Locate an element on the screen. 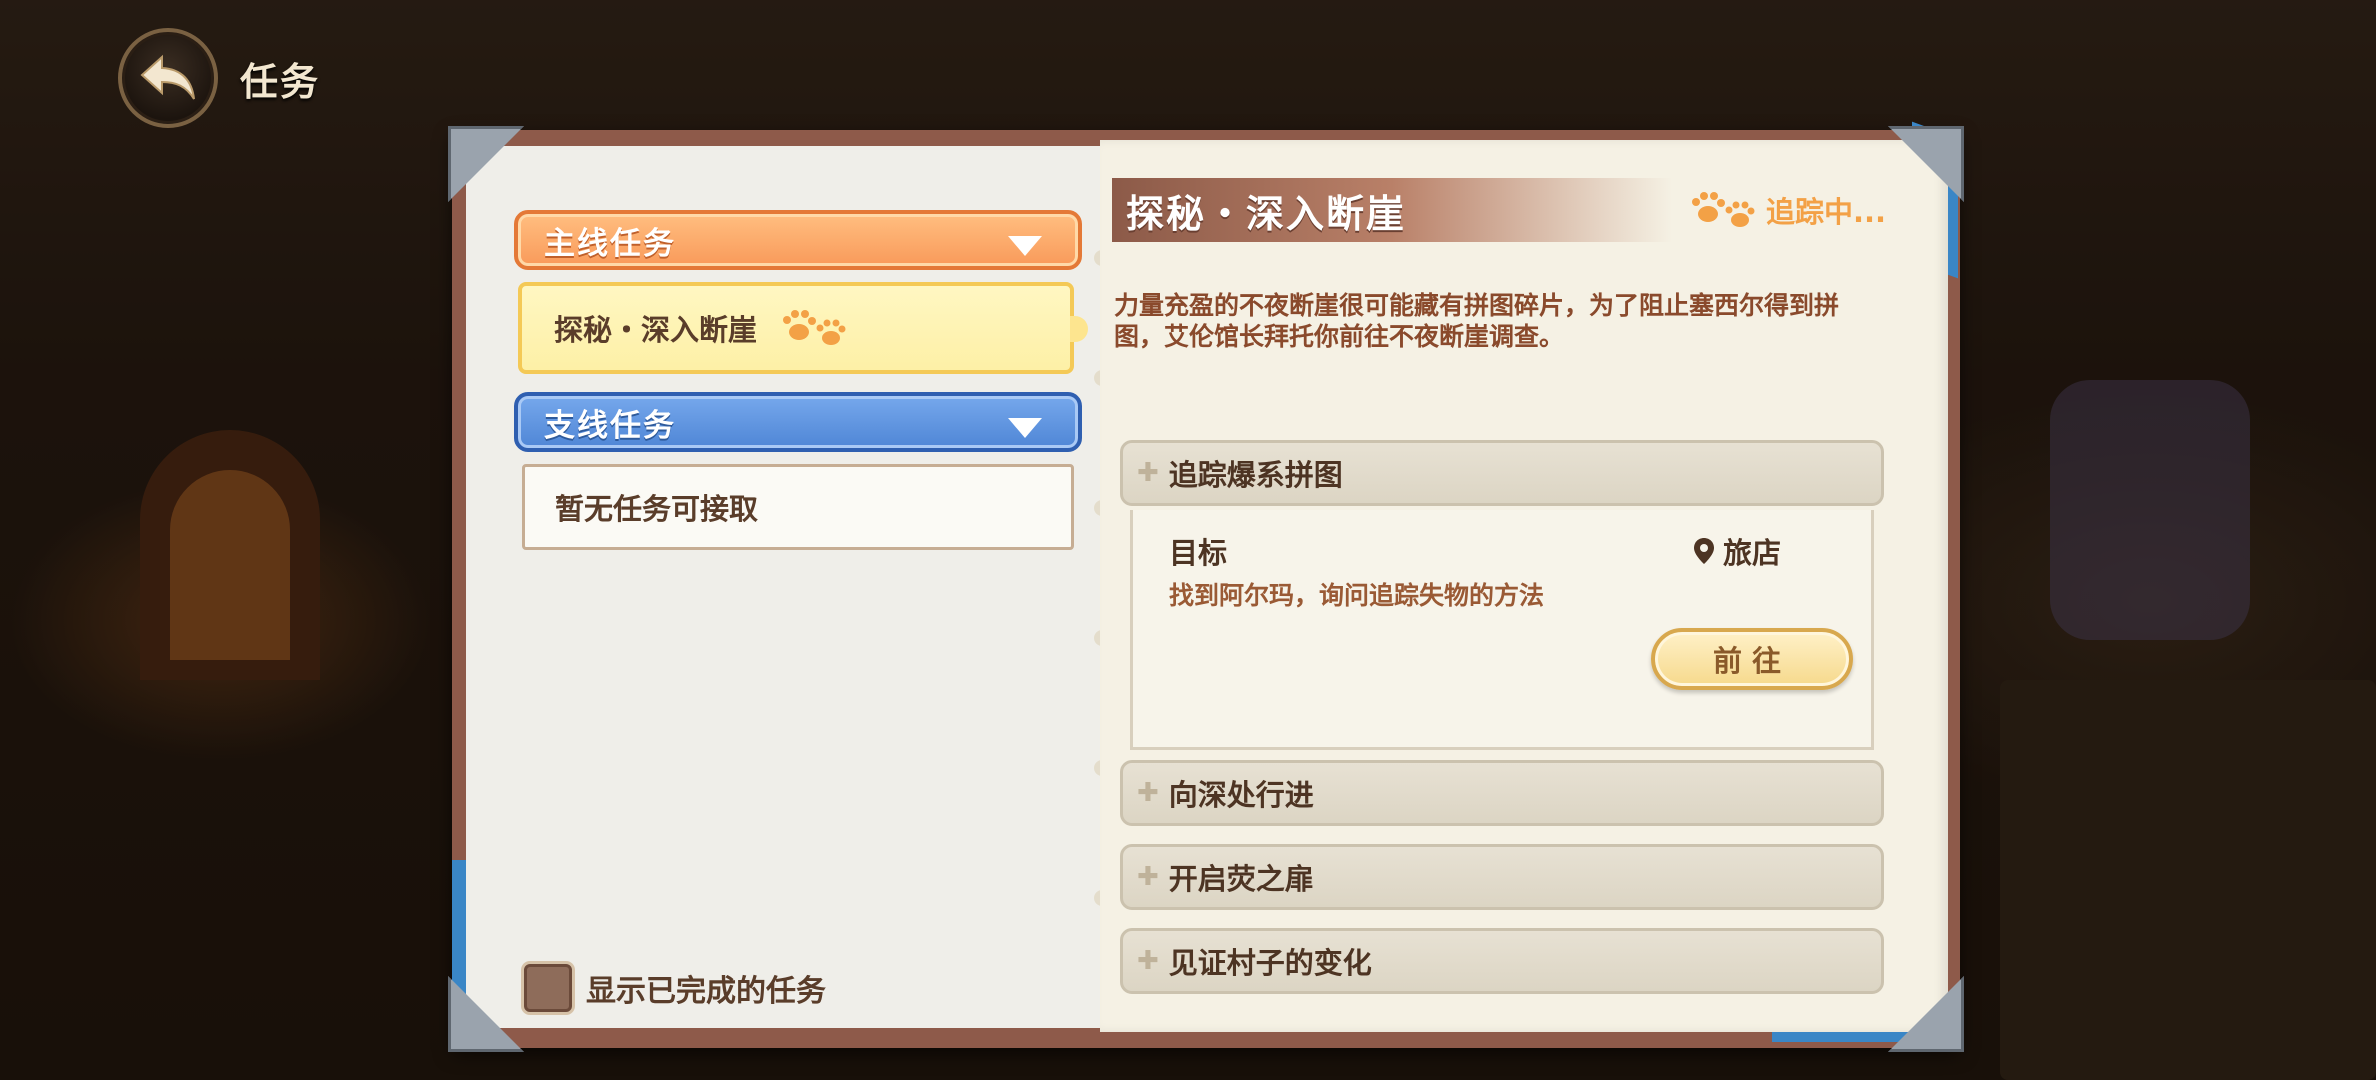 This screenshot has width=2376, height=1080. quest-step-1: ✚ 追踪爆系拼图 is located at coordinates (1502, 473).